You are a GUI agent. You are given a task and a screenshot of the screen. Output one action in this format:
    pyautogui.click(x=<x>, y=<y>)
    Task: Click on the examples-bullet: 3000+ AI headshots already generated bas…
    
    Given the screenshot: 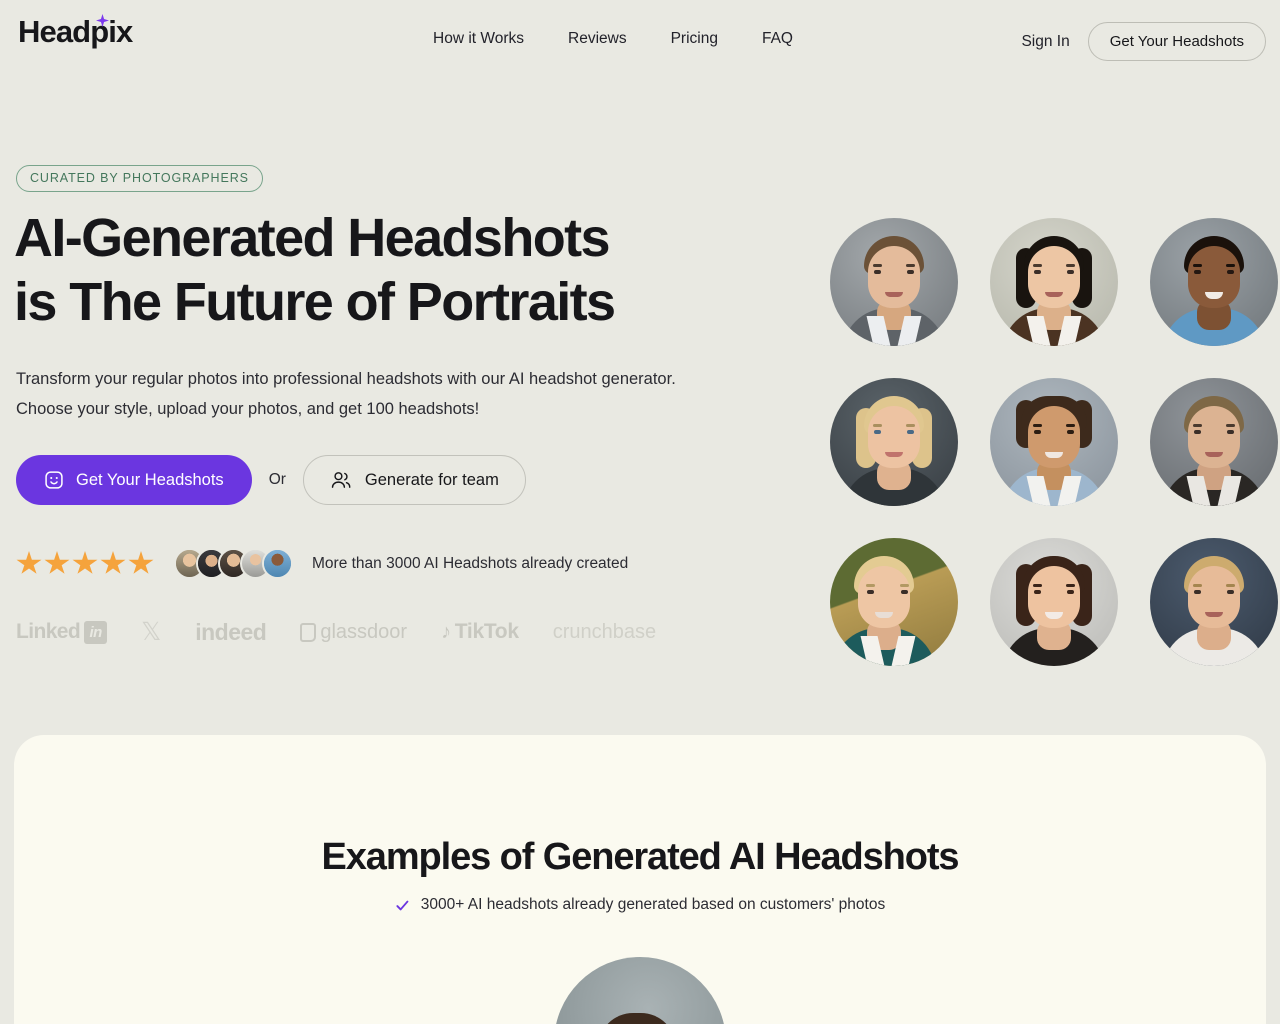 What is the action you would take?
    pyautogui.click(x=640, y=905)
    